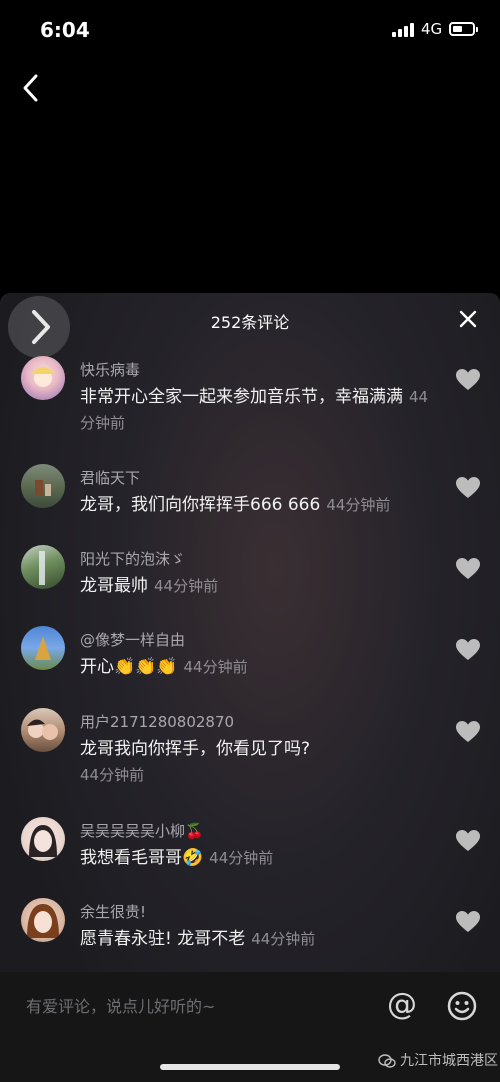 The image size is (500, 1082). Describe the element at coordinates (250, 762) in the screenshot. I see `comment-text: 龙哥我向你挥手，你看见了吗? 44分钟前` at that location.